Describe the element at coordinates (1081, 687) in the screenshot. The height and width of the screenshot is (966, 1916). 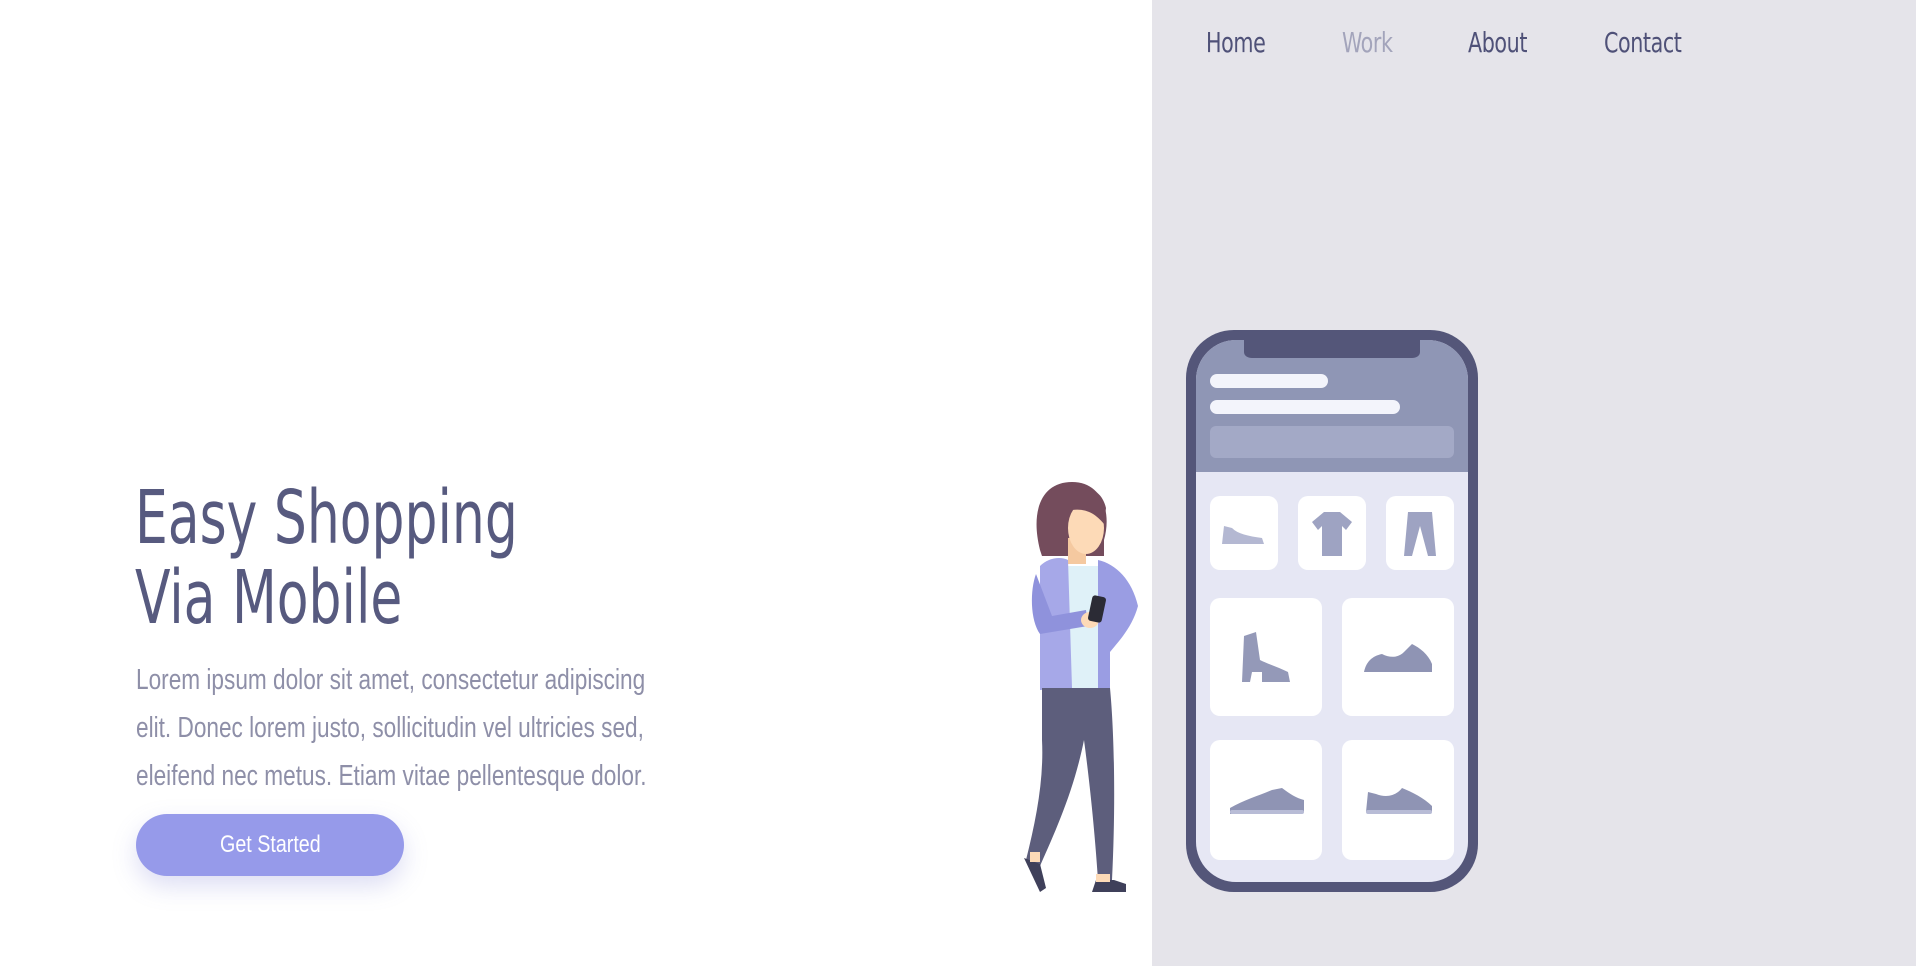
I see `woman-with-phone-illustration` at that location.